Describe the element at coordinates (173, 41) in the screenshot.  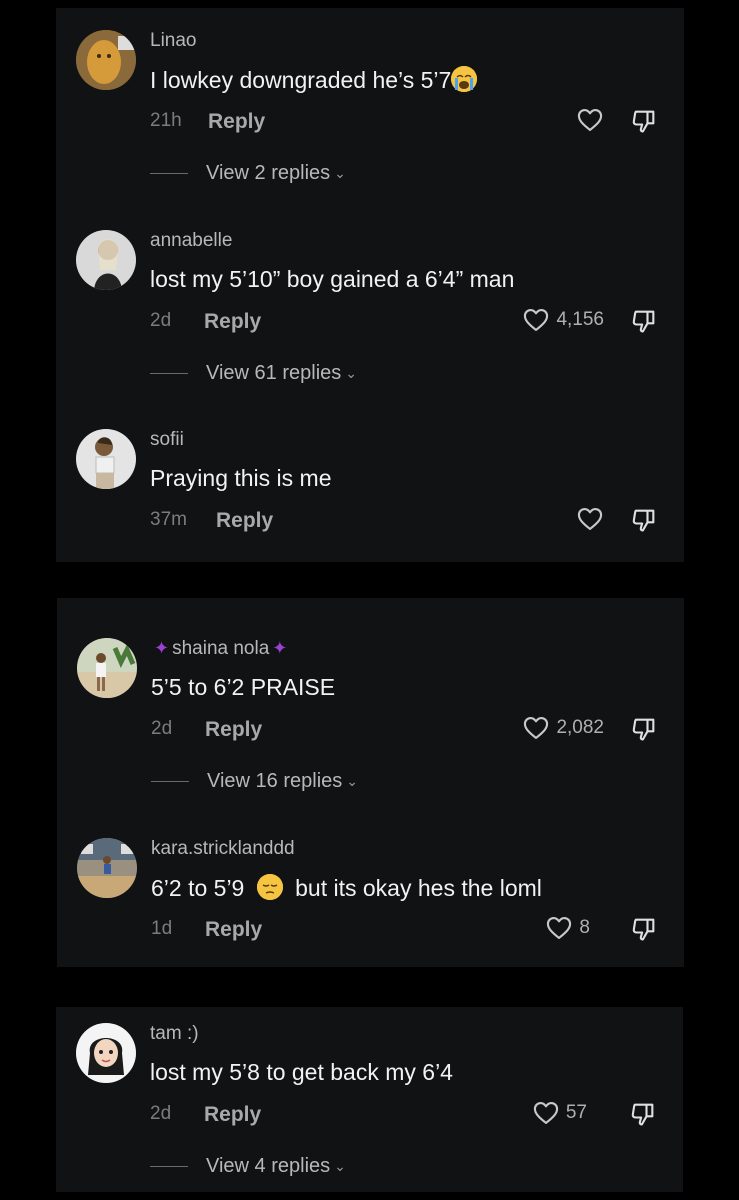
I see `username: Linao` at that location.